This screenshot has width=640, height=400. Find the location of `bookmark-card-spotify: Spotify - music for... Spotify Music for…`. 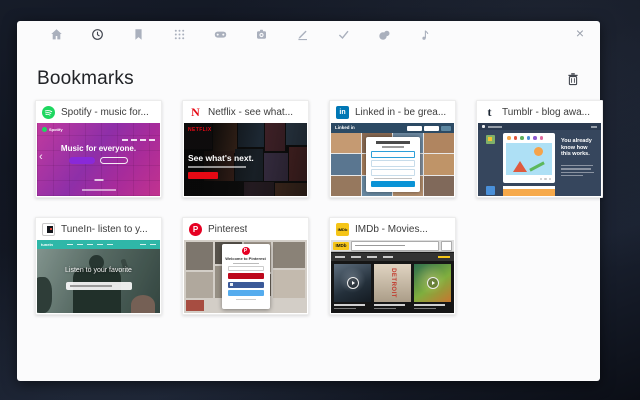

bookmark-card-spotify: Spotify - music for... Spotify Music for… is located at coordinates (98, 149).